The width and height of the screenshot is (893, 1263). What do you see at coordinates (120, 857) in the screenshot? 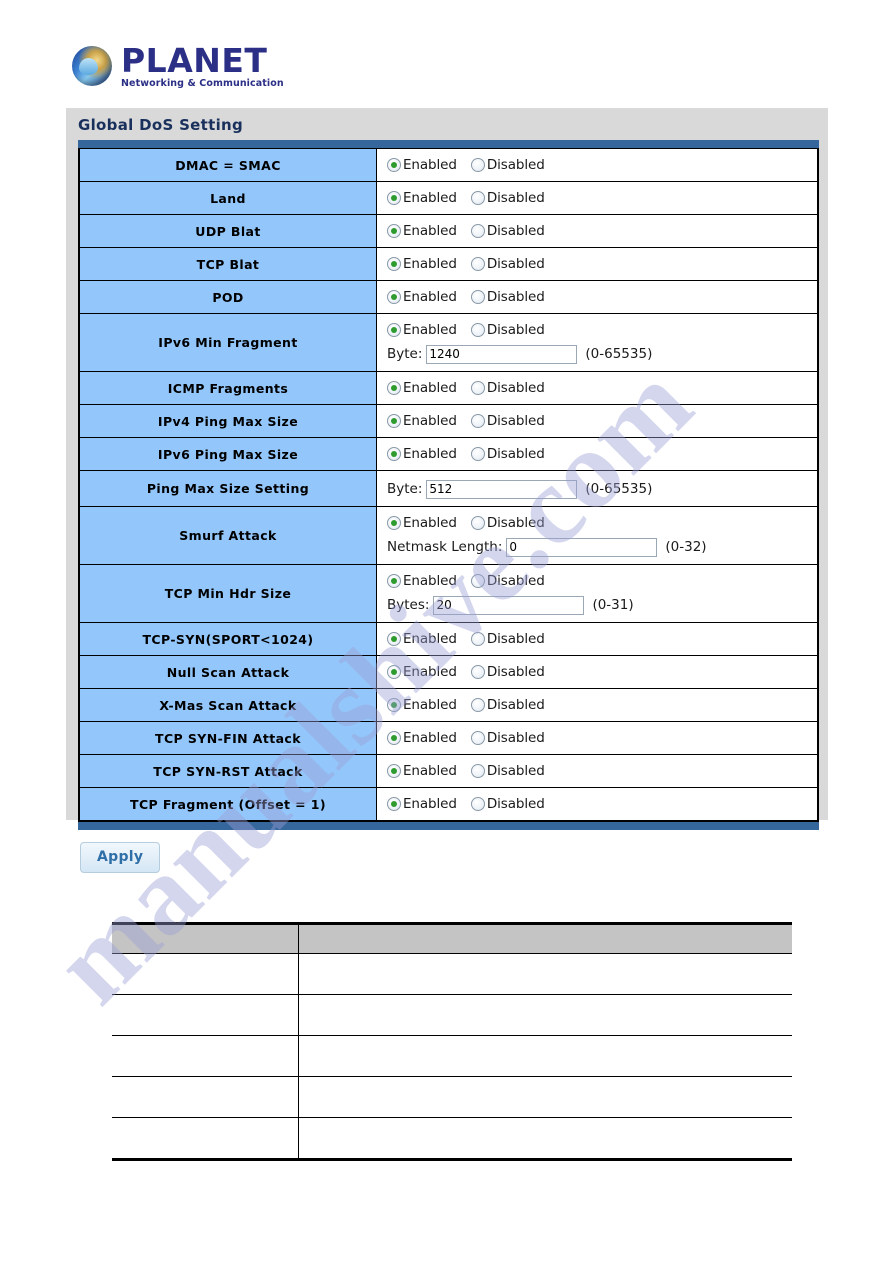
I see `apply-button: Apply` at bounding box center [120, 857].